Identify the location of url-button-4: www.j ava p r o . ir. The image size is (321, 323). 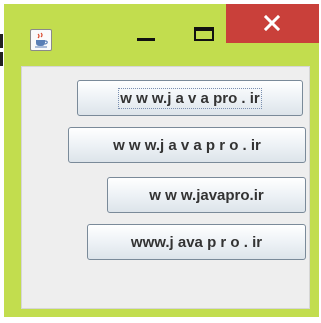
(196, 242).